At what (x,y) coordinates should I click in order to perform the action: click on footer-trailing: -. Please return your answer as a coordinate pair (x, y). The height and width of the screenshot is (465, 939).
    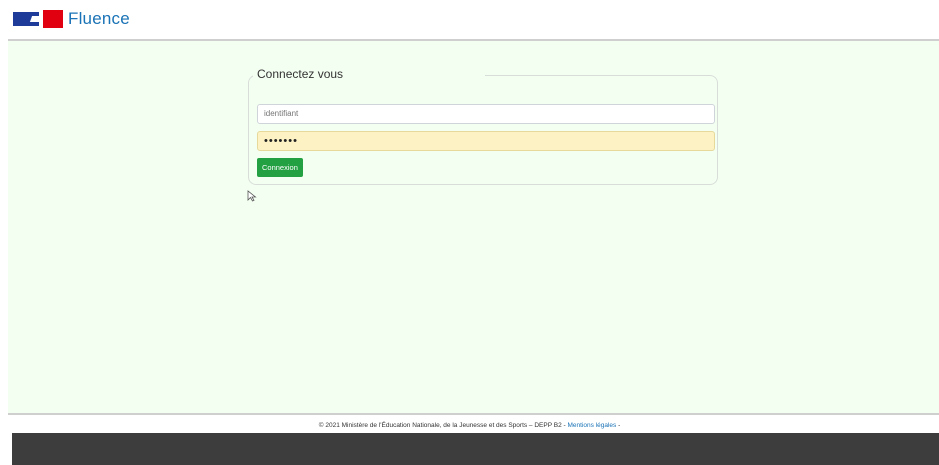
    Looking at the image, I should click on (619, 425).